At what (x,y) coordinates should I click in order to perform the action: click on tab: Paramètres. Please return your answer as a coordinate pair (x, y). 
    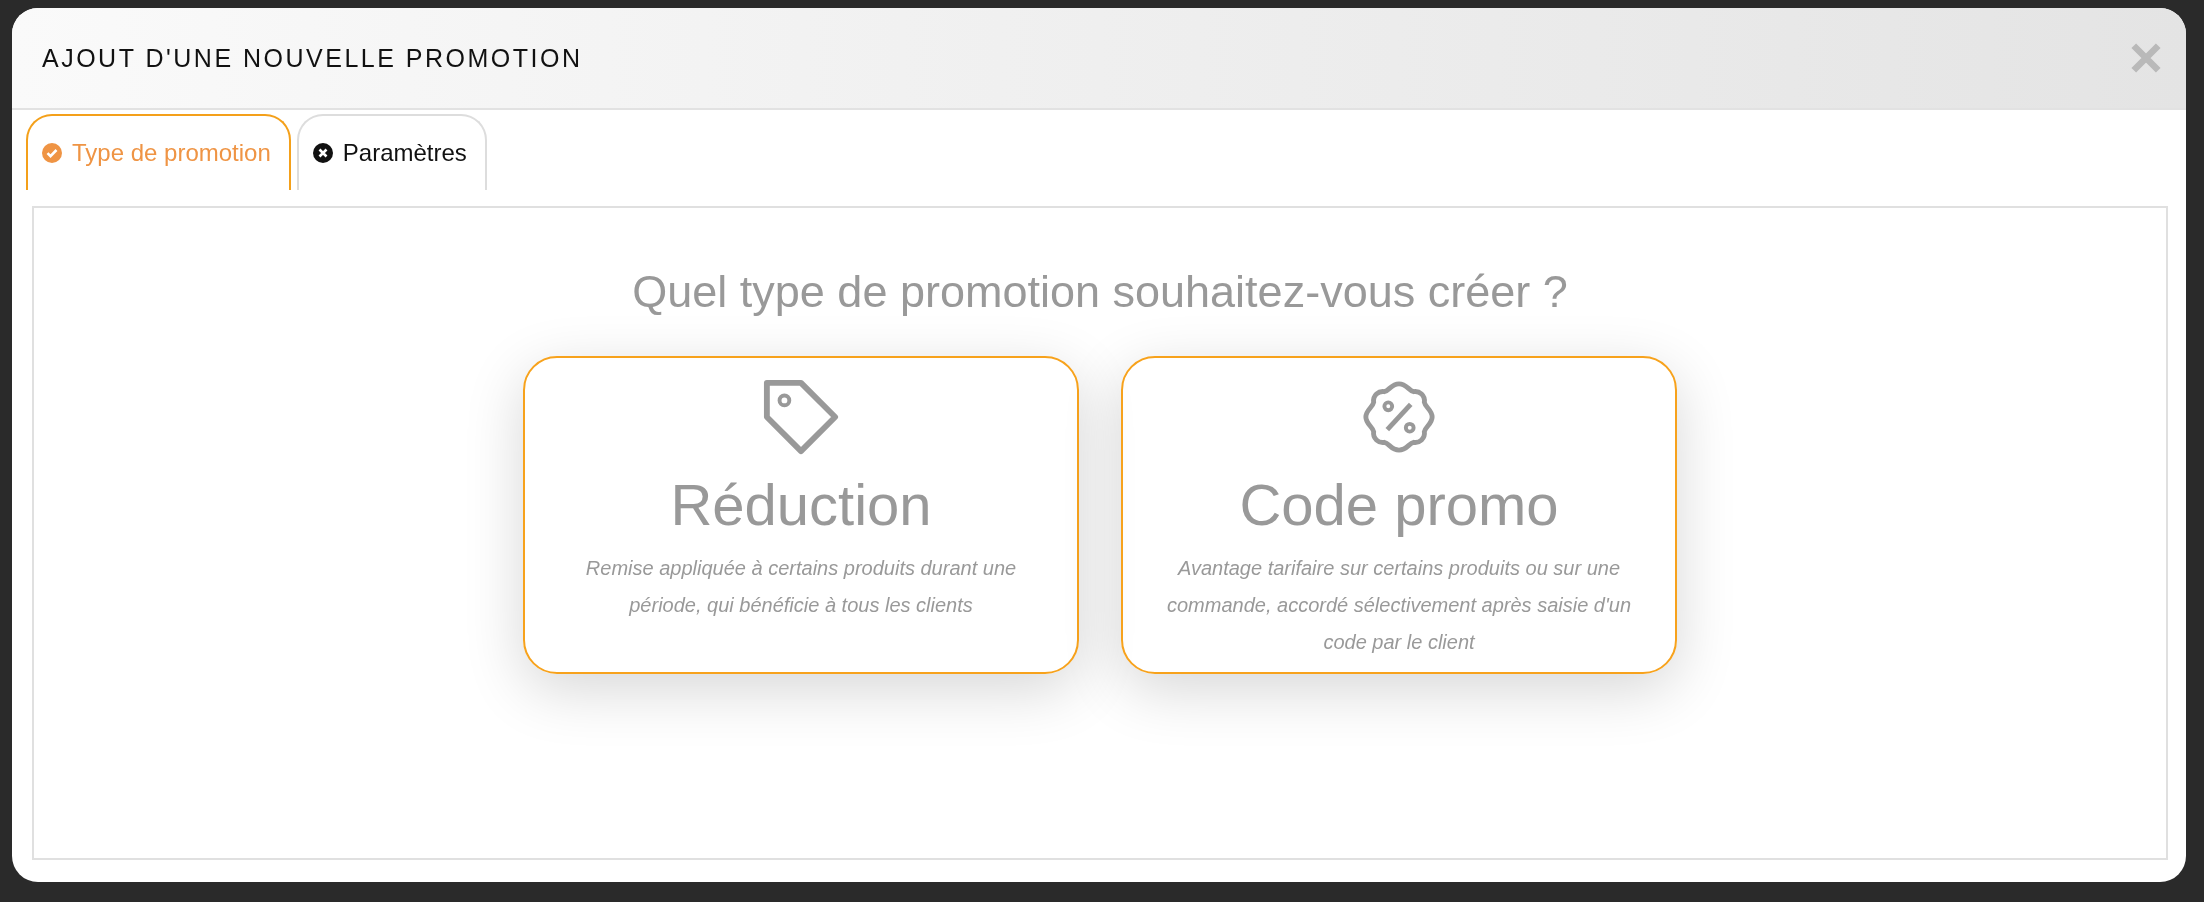
    Looking at the image, I should click on (391, 152).